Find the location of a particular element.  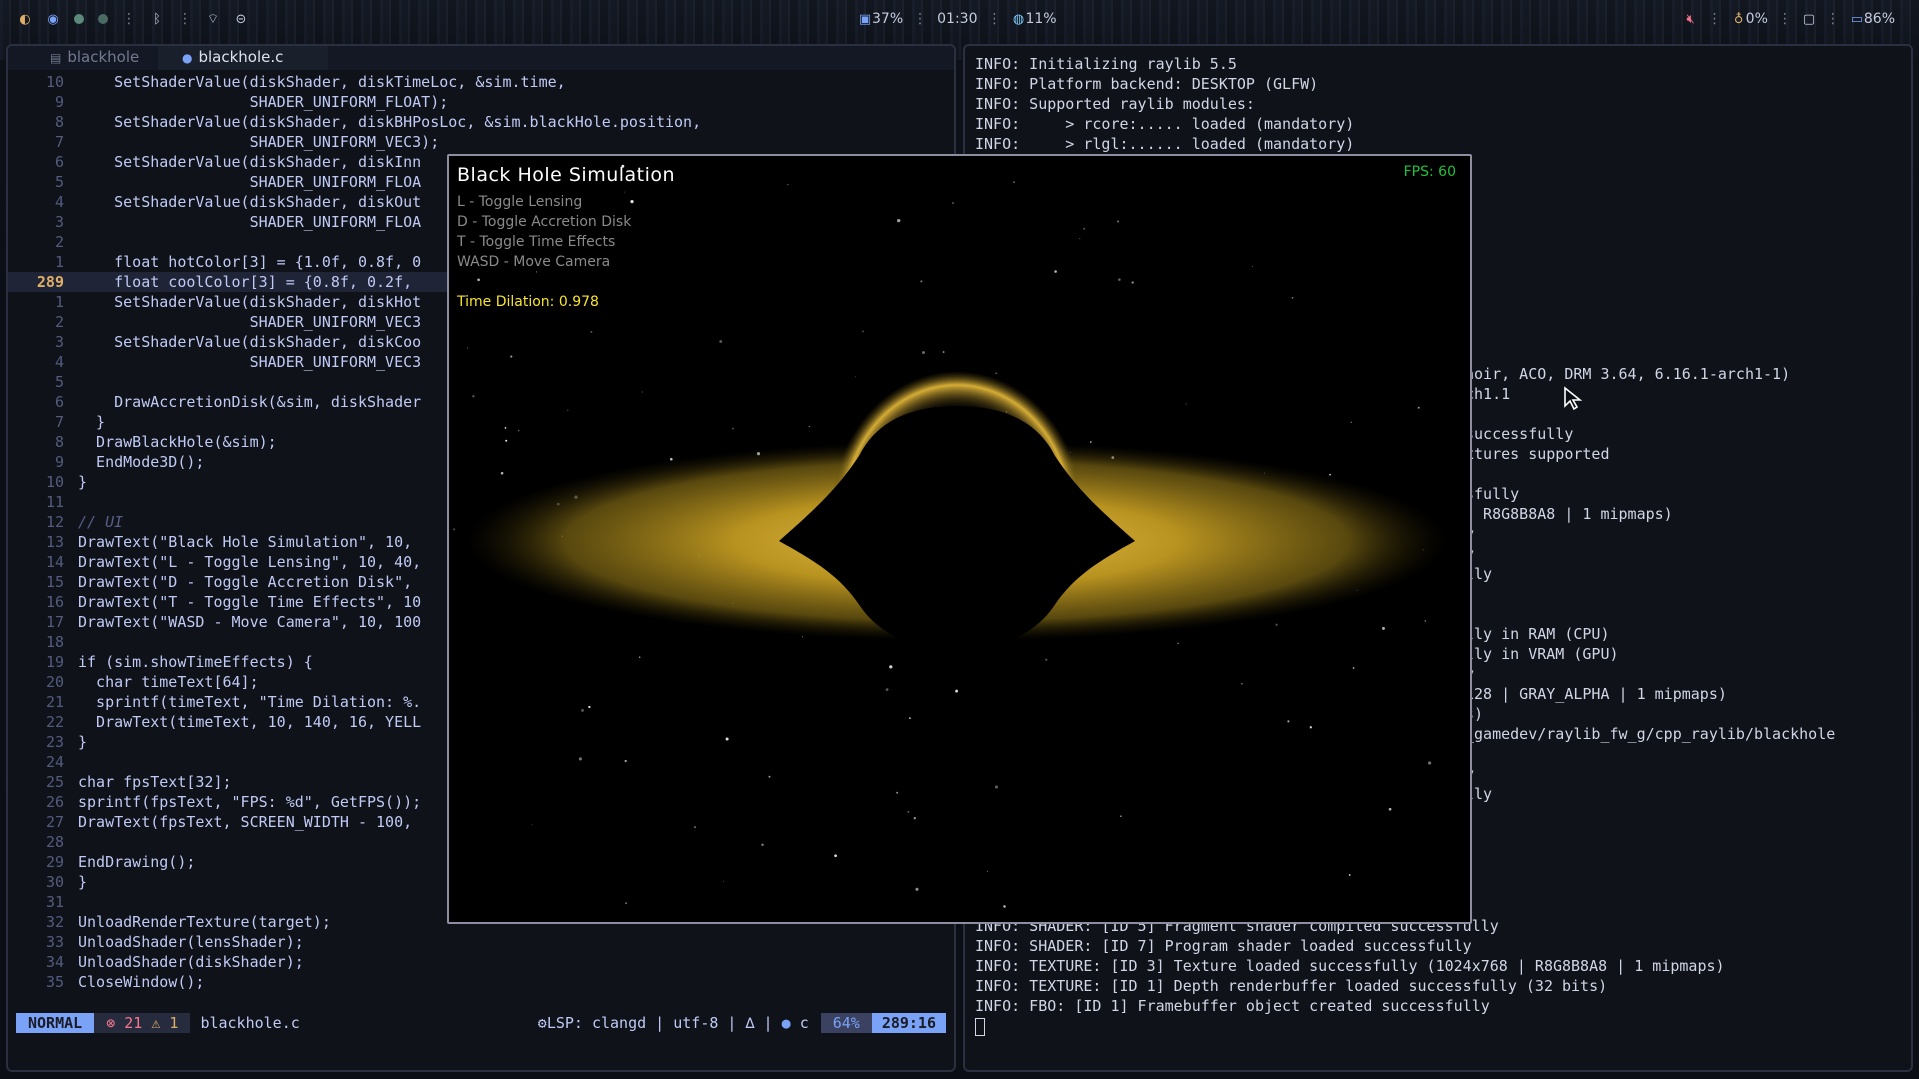

code-line: 7 SHADER_UNIFORM_VEC3); is located at coordinates (481, 142).